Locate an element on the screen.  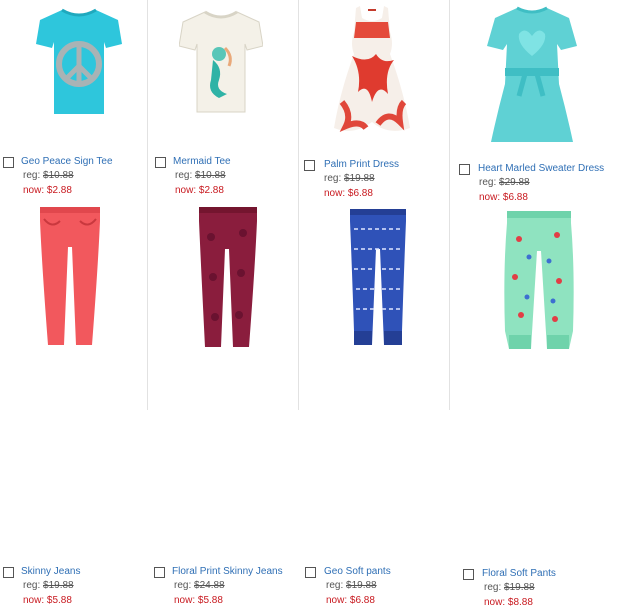
product-card: Mermaid Tee reg: $10.88 now: $2.88 is located at coordinates (226, 100).